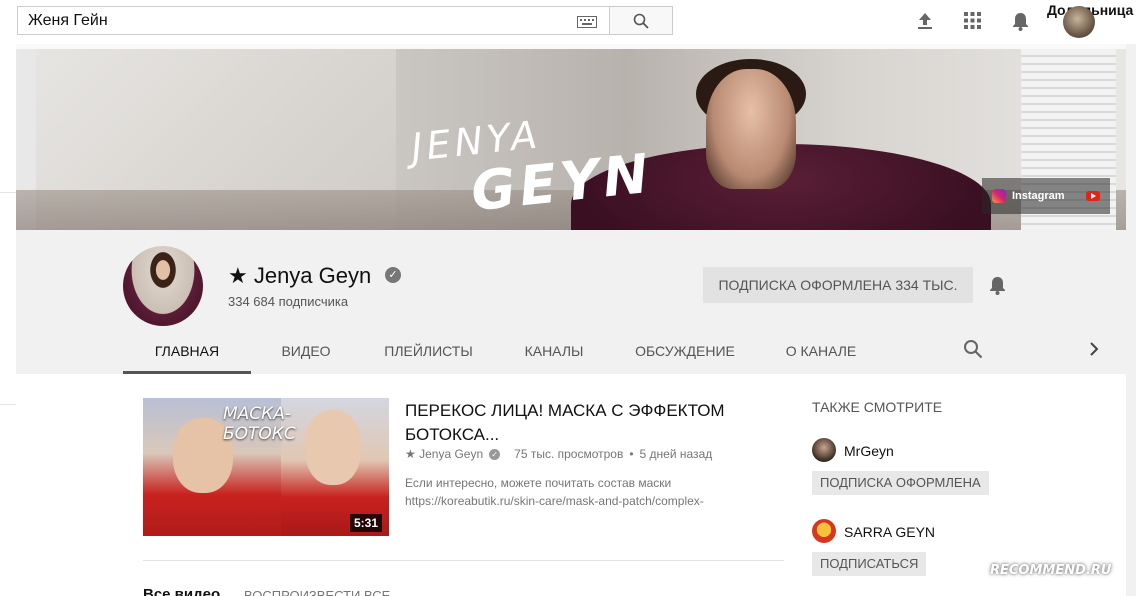  I want to click on video-duration-badge: 5:31, so click(366, 523).